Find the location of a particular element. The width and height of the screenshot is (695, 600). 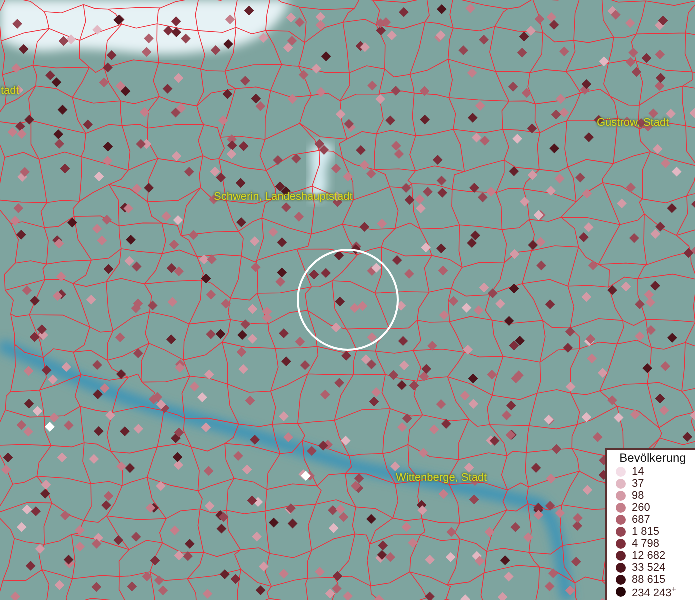

legend-label: 234 243$^{+}$ is located at coordinates (654, 592).